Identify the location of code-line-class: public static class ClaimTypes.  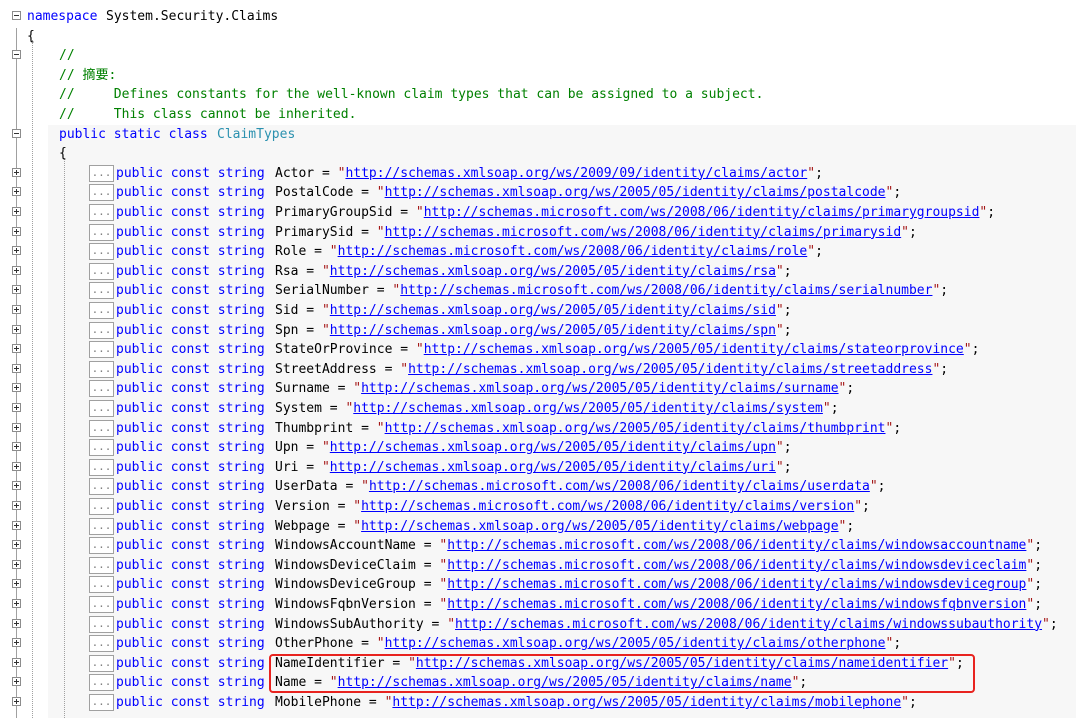
(538, 135).